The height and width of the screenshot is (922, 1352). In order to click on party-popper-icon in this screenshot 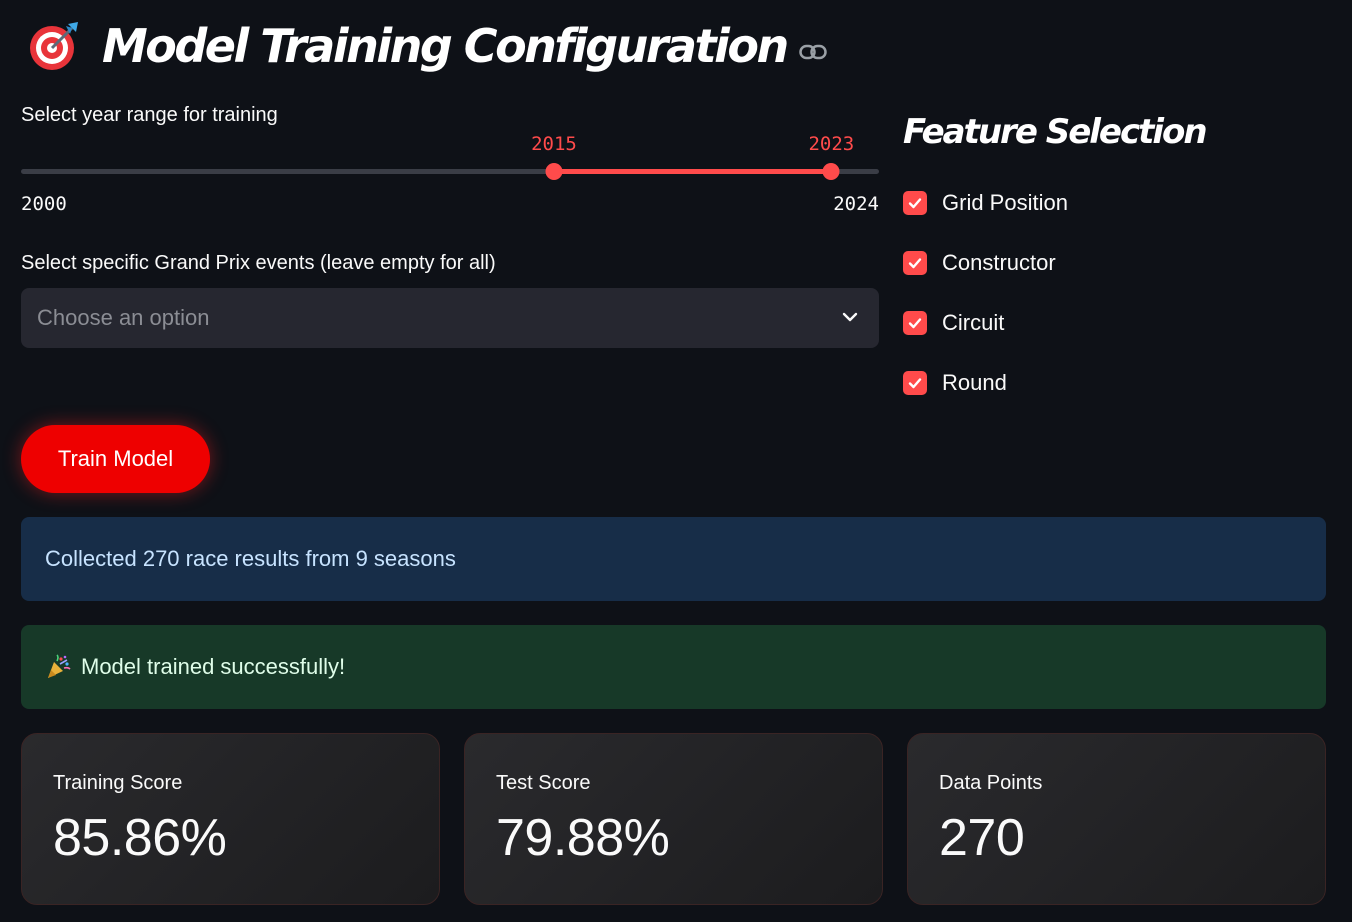, I will do `click(59, 666)`.